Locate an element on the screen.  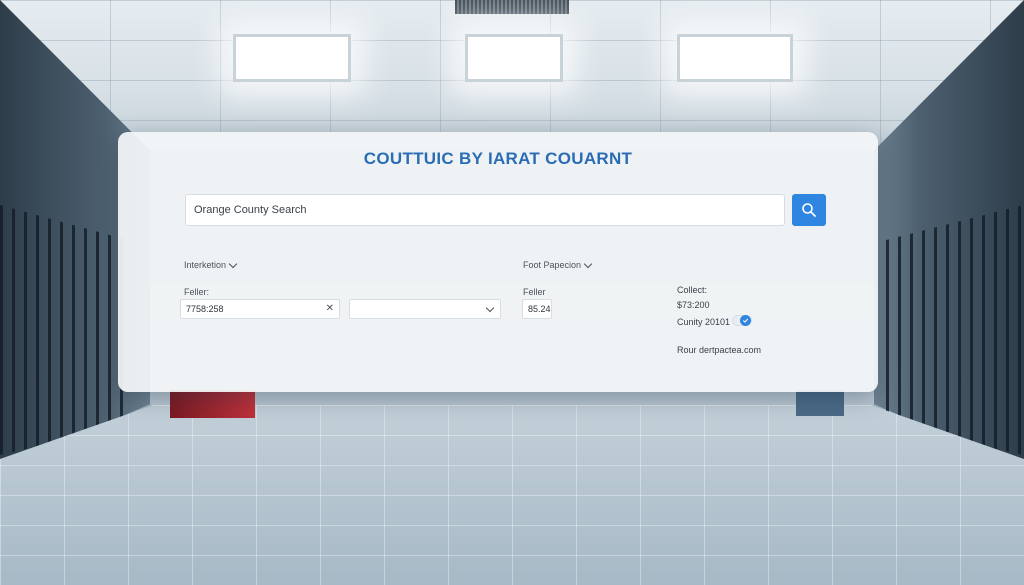
panel-title: COUTTUIC BY IARAT COUARNT is located at coordinates (498, 158).